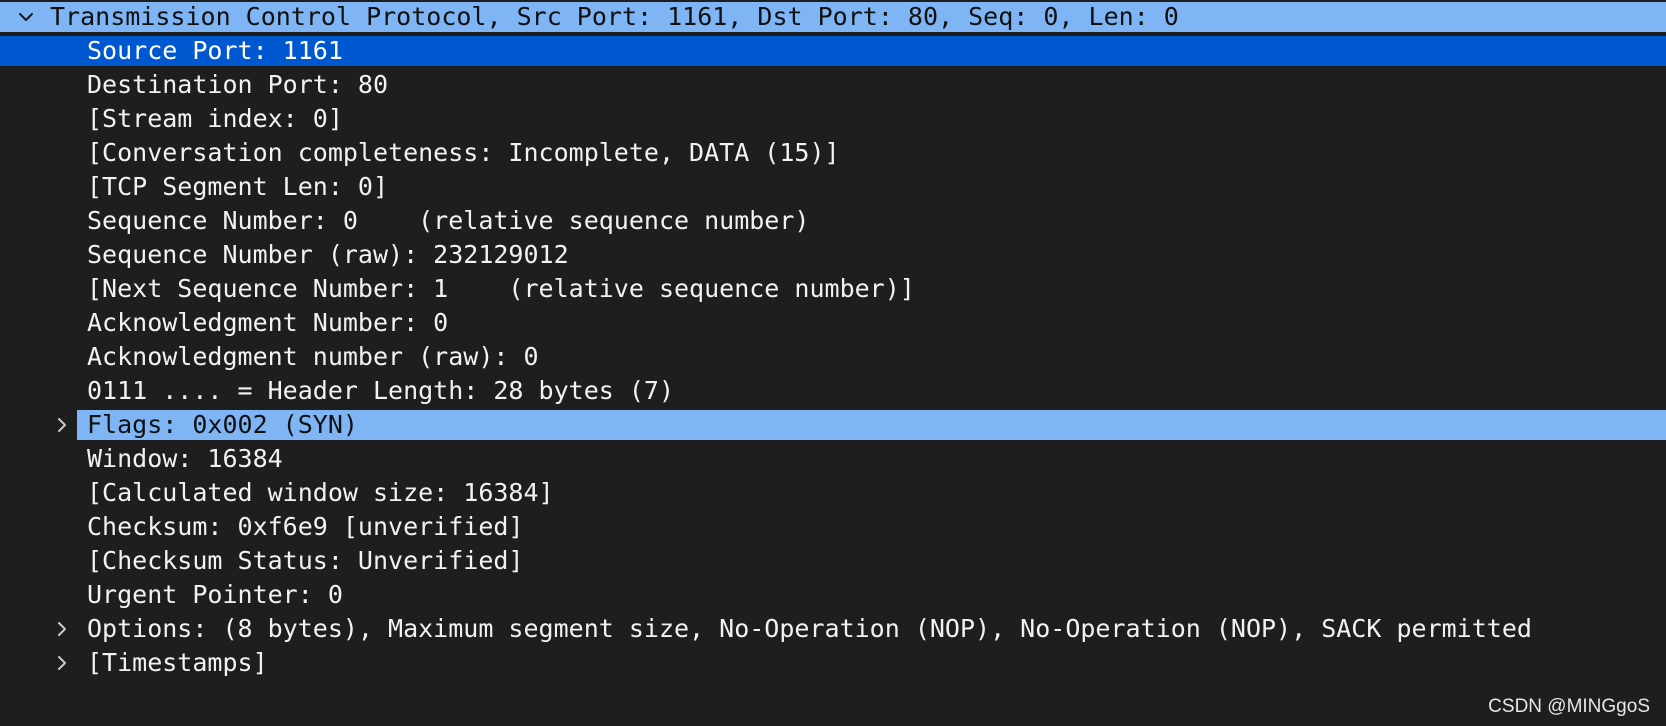 The height and width of the screenshot is (726, 1666). What do you see at coordinates (833, 493) in the screenshot?
I see `tree-field-row: [Calculated window size: 16384]` at bounding box center [833, 493].